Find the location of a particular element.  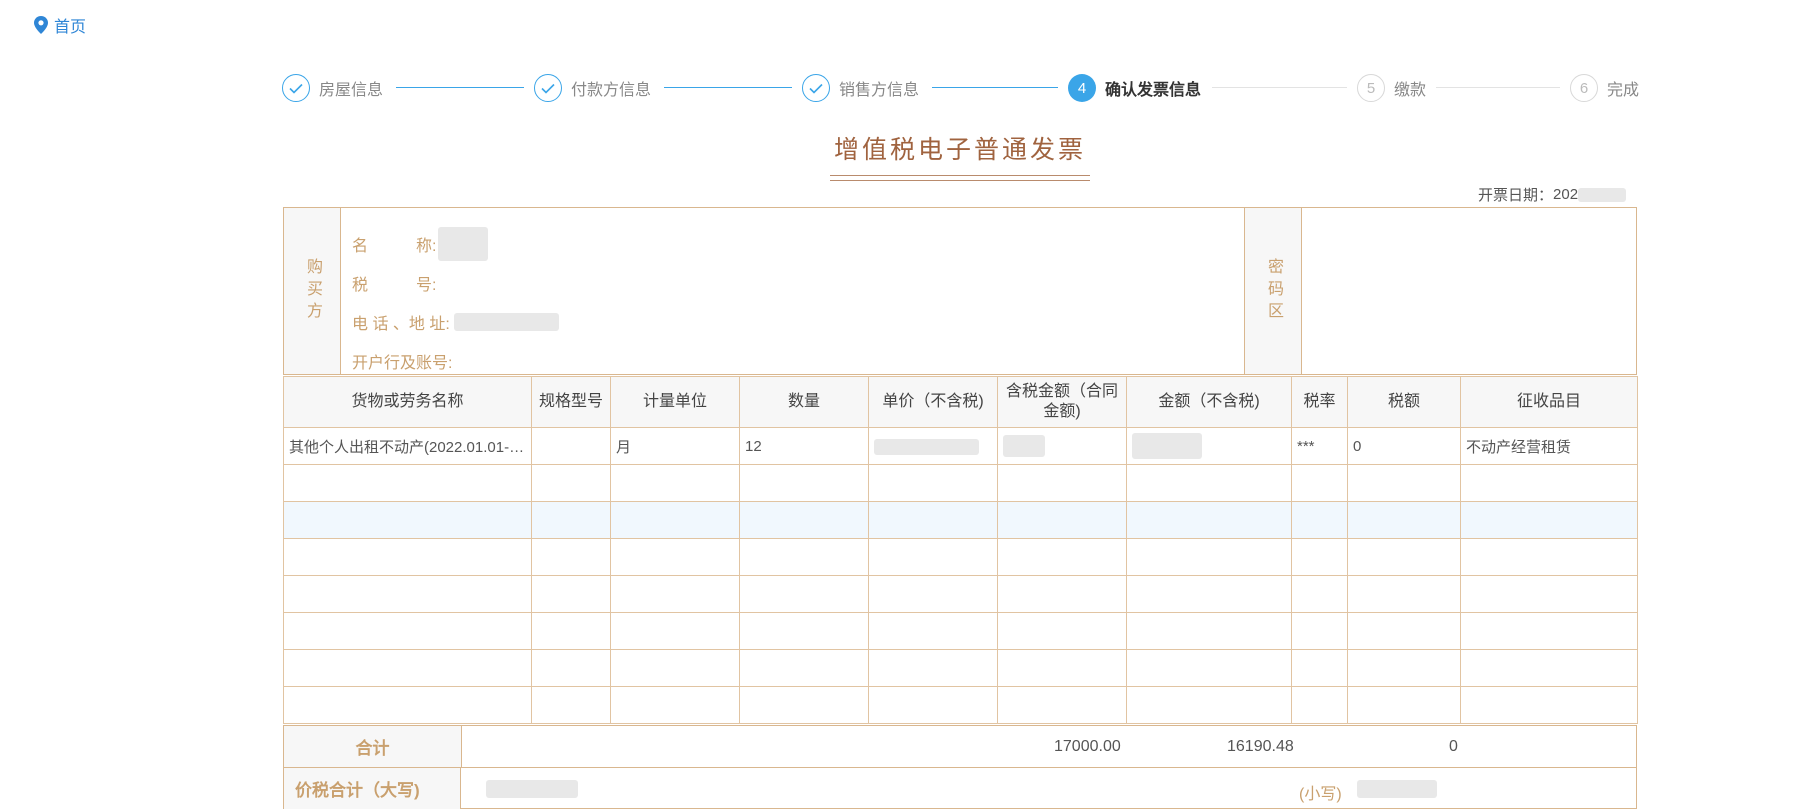

buyer-phone-address-field: 电 话 、地 址: is located at coordinates (455, 321).